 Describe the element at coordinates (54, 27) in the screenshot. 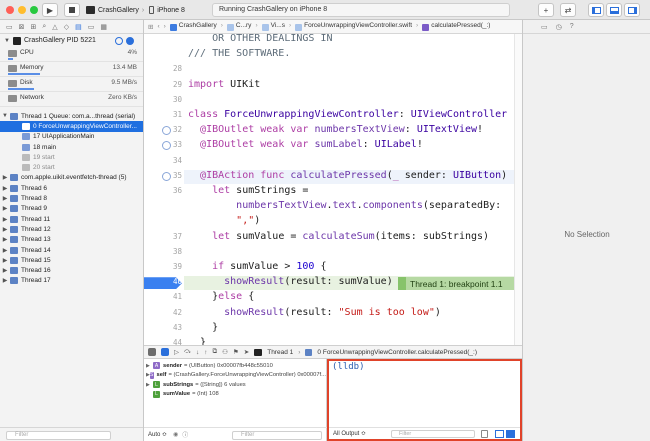

I see `issue-icon: △` at that location.